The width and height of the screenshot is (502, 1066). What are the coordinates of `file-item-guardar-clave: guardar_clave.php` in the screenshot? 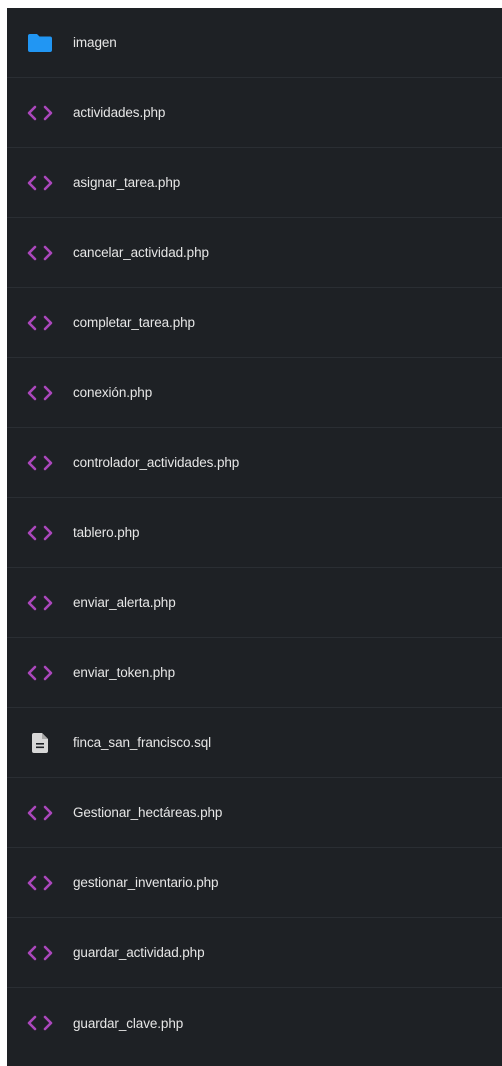 It's located at (254, 1023).